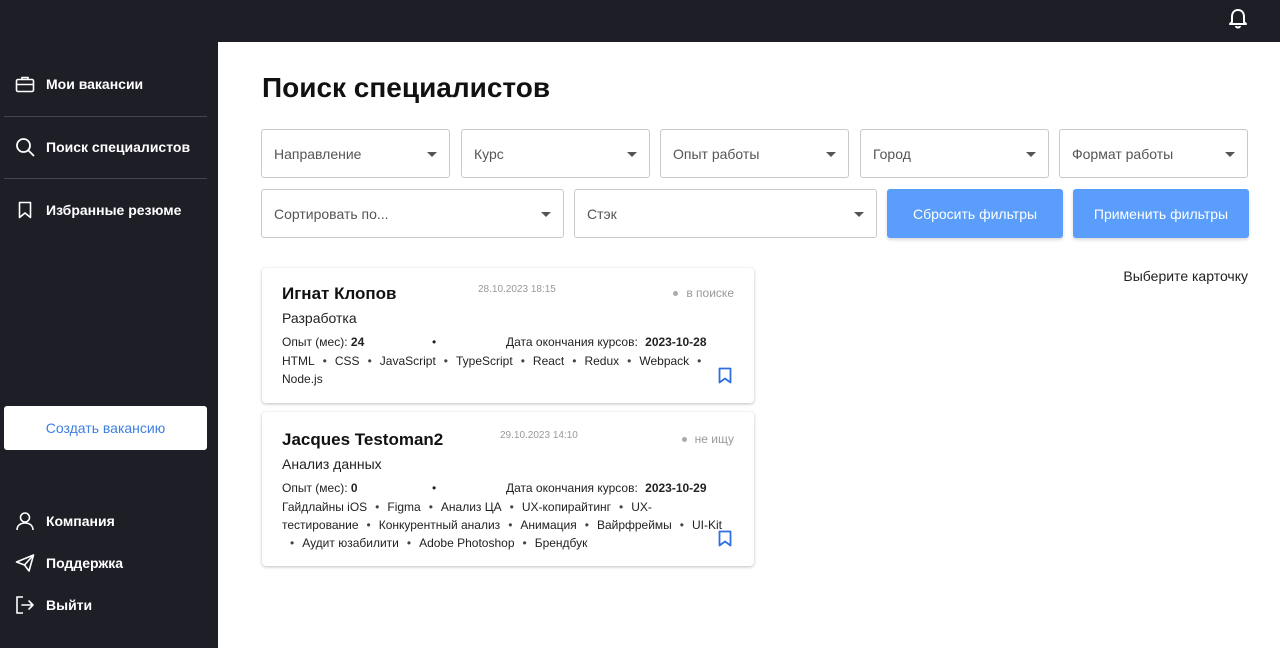 Image resolution: width=1280 pixels, height=648 pixels. What do you see at coordinates (1123, 153) in the screenshot?
I see `work-format-select-placeholder: Формат работы` at bounding box center [1123, 153].